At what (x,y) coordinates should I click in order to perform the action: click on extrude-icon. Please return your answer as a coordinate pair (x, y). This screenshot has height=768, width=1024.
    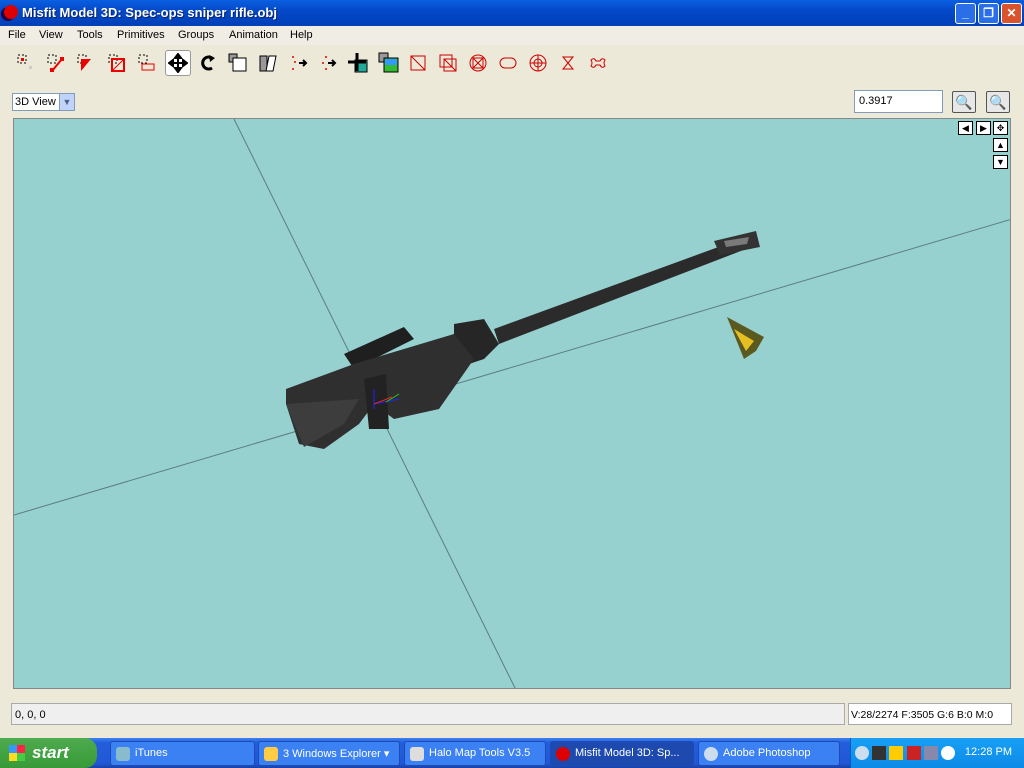
    Looking at the image, I should click on (299, 63).